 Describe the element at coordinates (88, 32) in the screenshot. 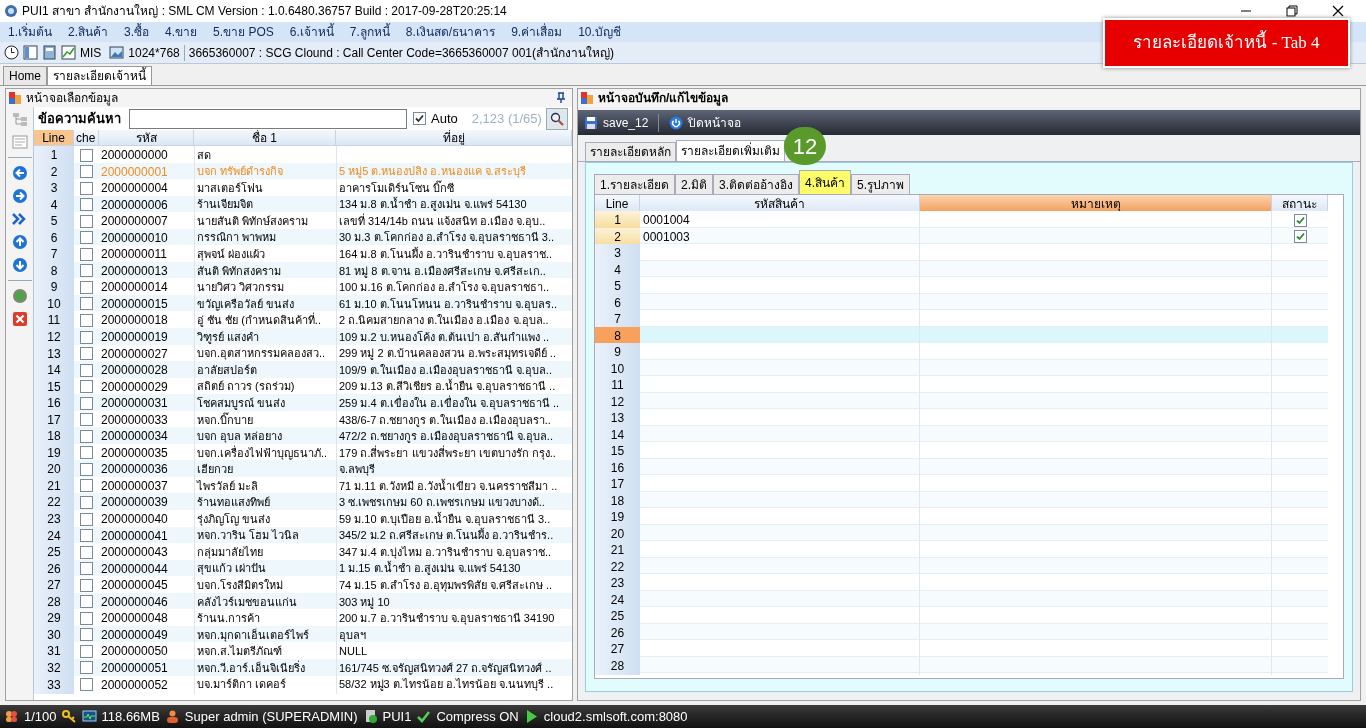

I see `menu-item: 2.สินค้า` at that location.